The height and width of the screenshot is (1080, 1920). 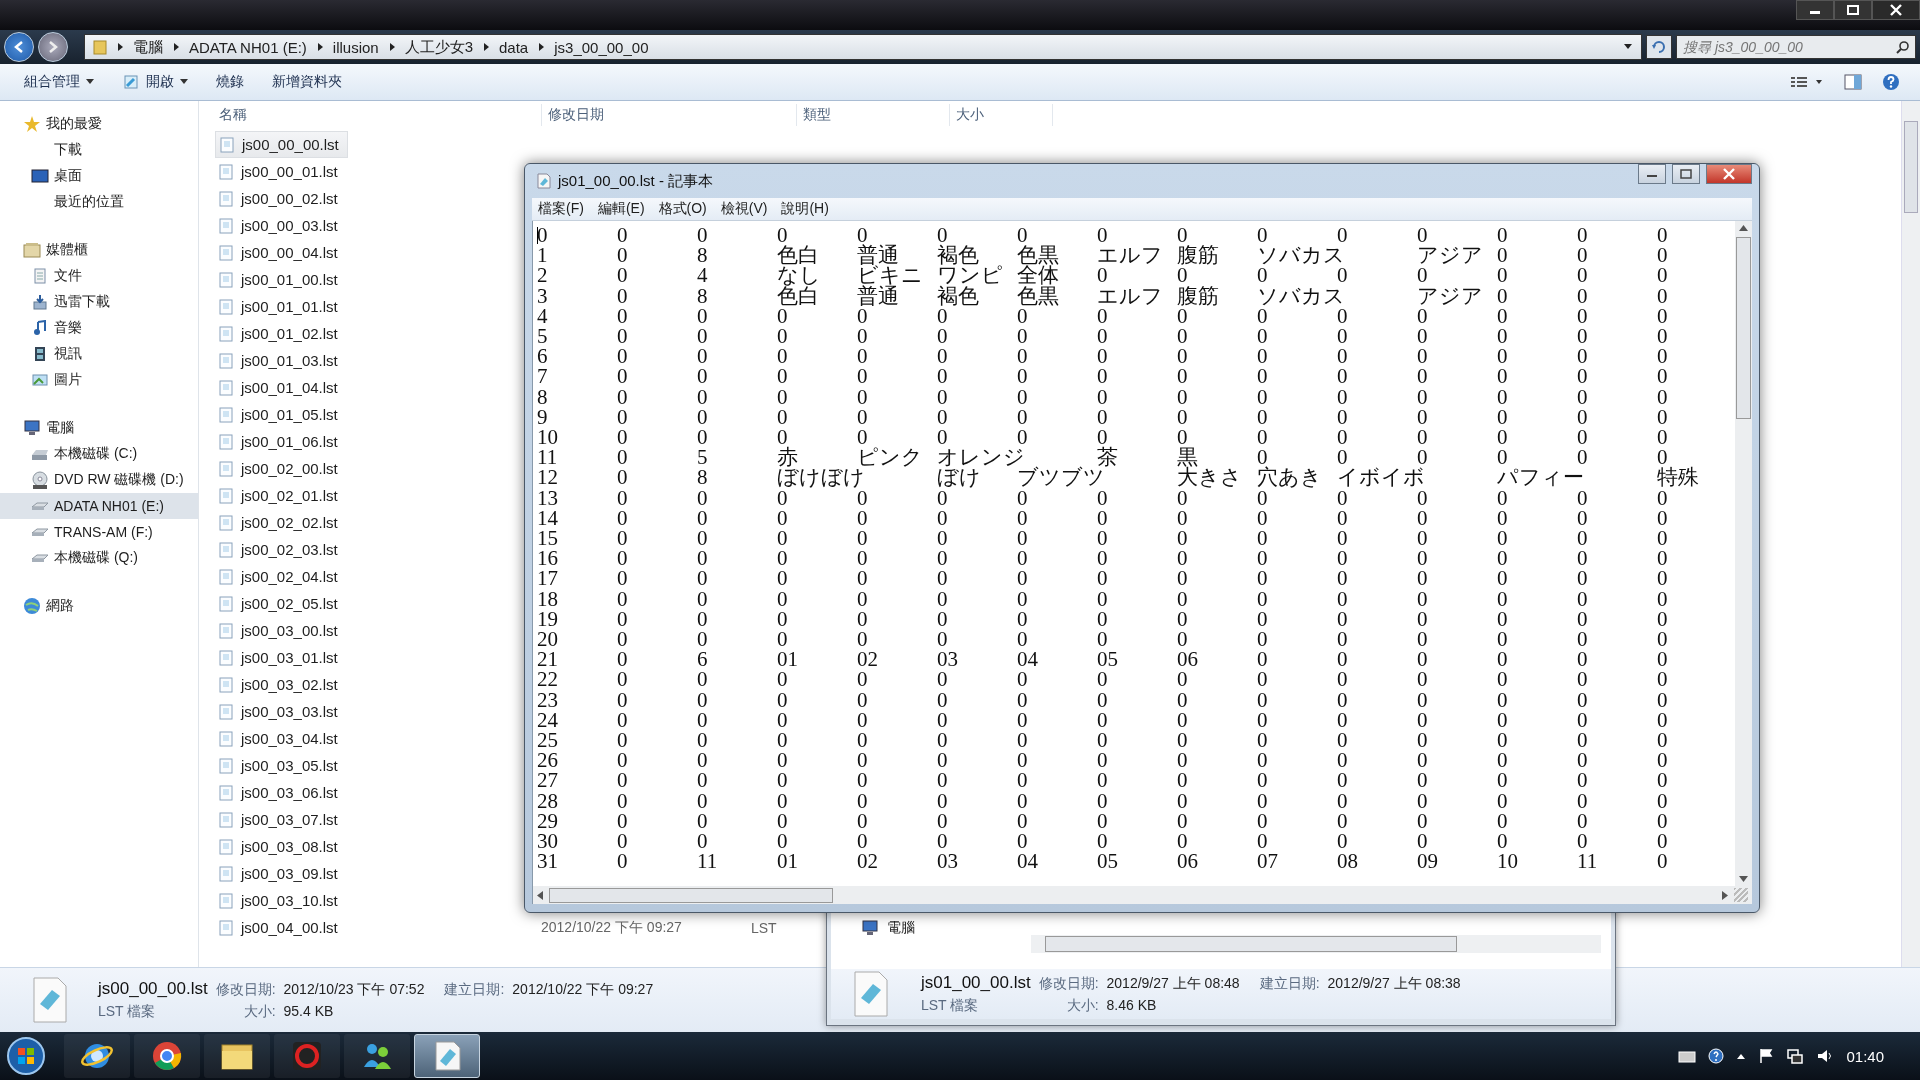 What do you see at coordinates (280, 630) in the screenshot?
I see `file-row: js00_03_00.lst` at bounding box center [280, 630].